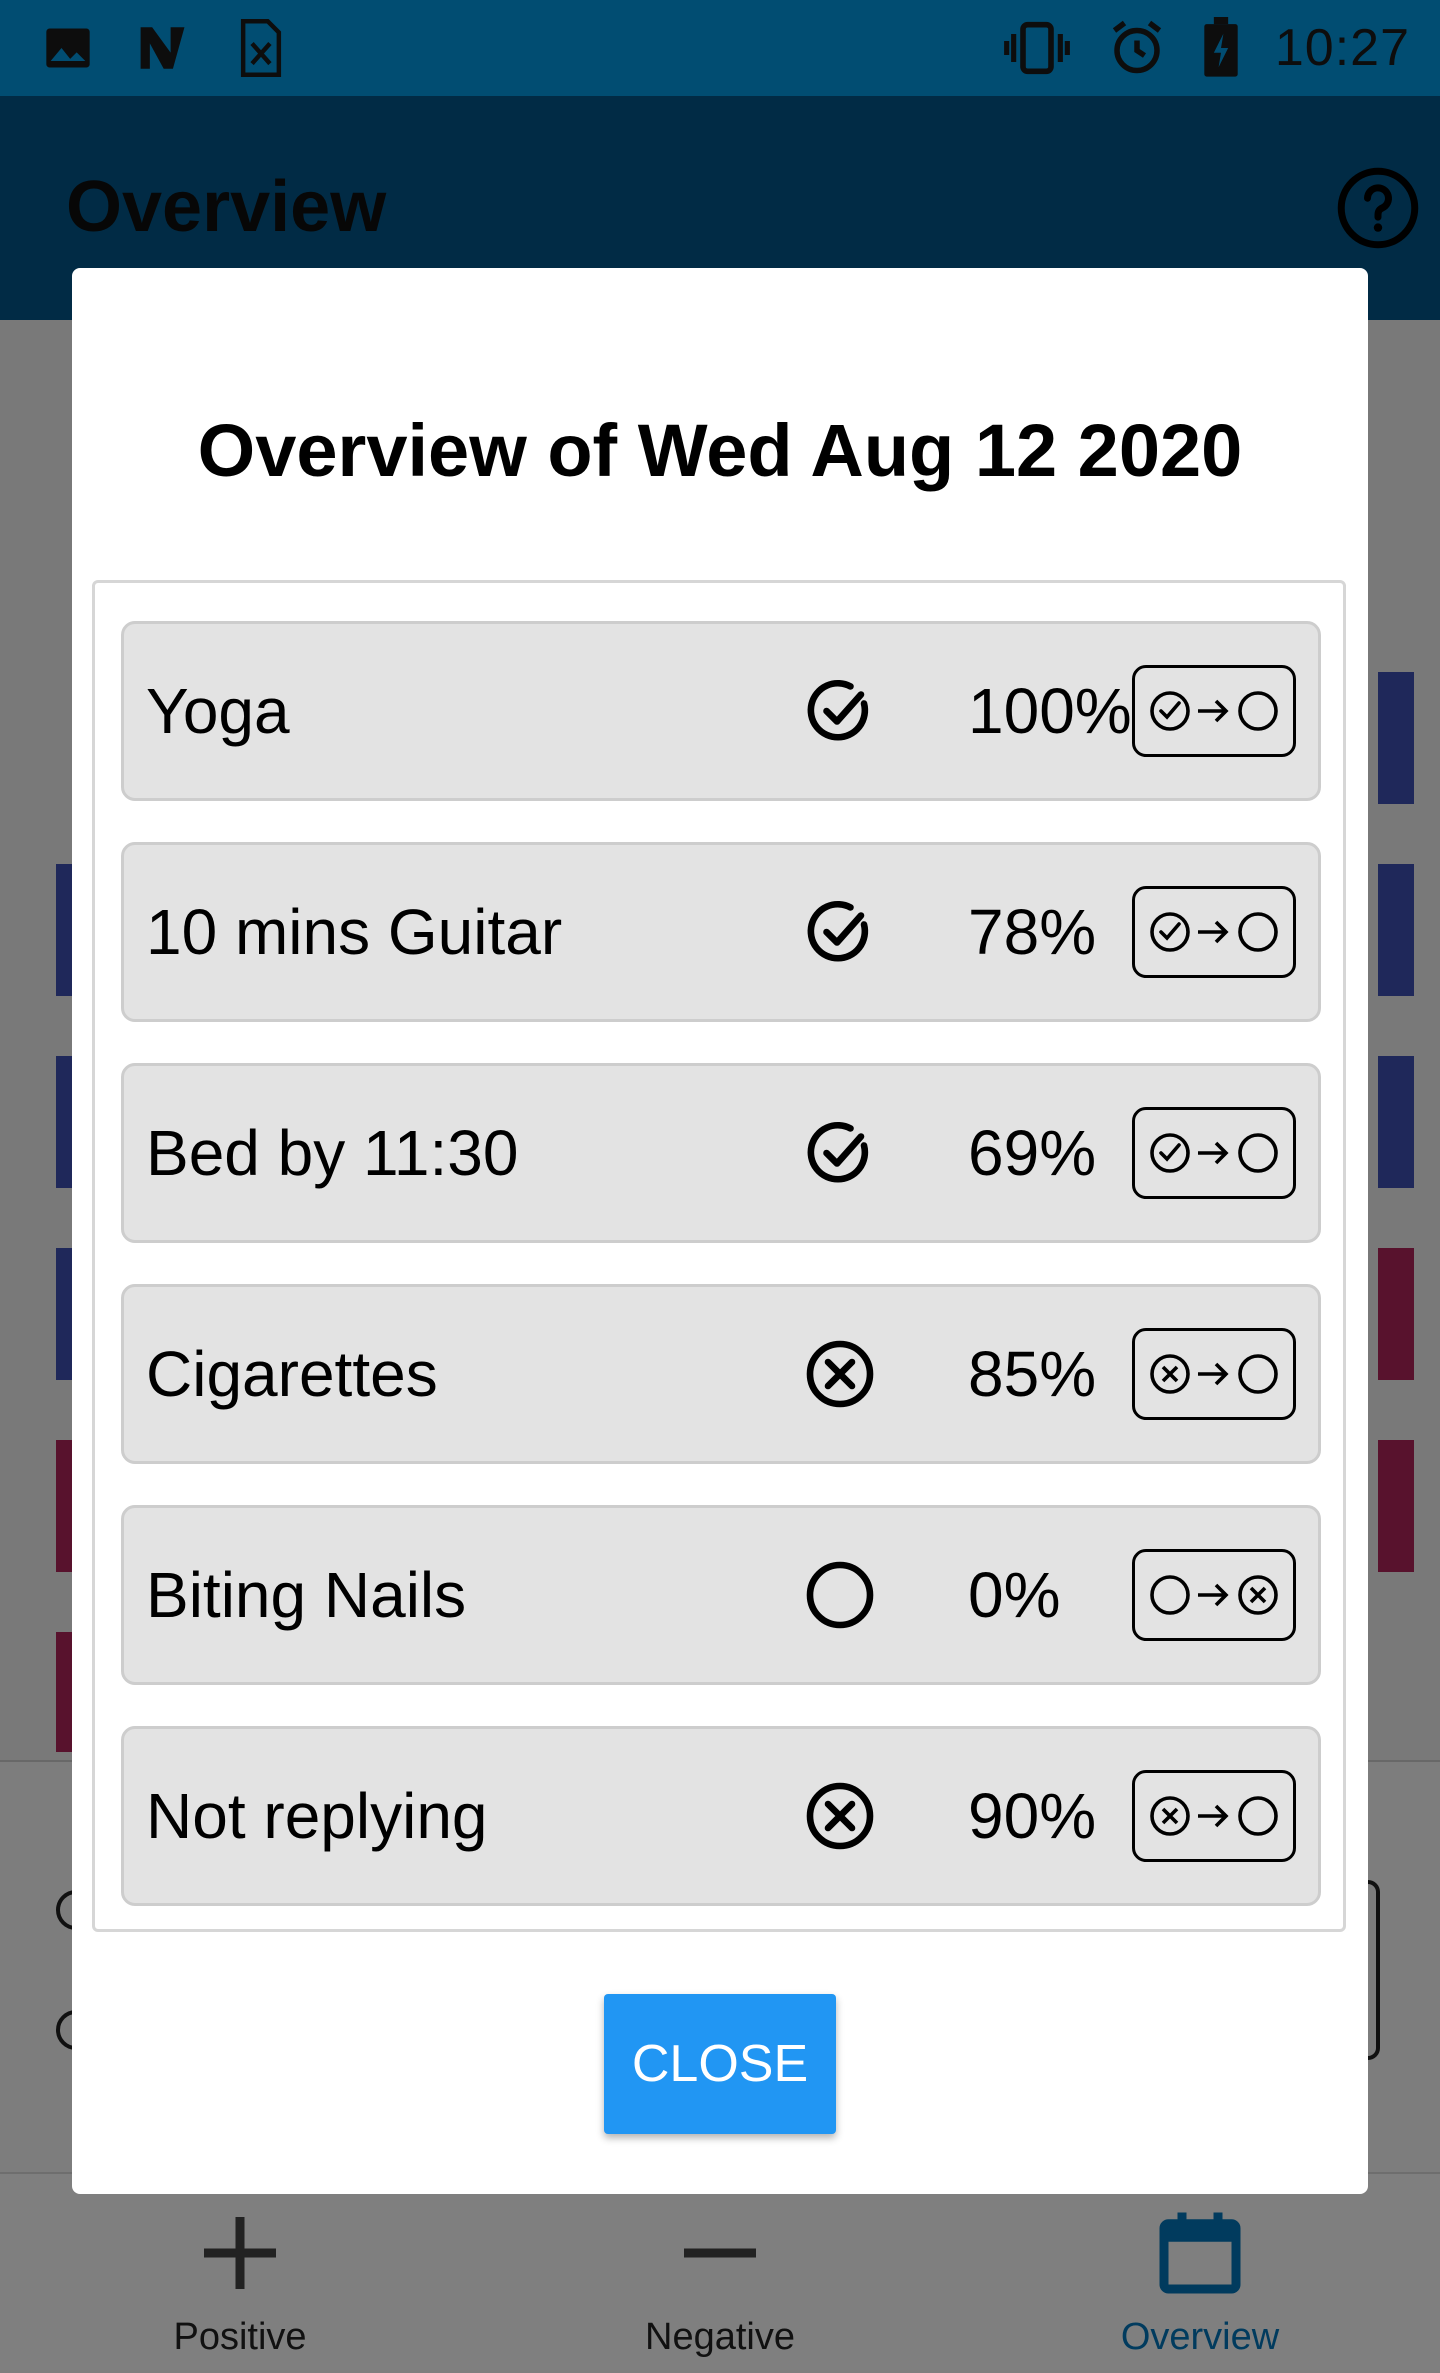 The height and width of the screenshot is (2373, 1440). I want to click on habit-name: Cigarettes, so click(292, 1374).